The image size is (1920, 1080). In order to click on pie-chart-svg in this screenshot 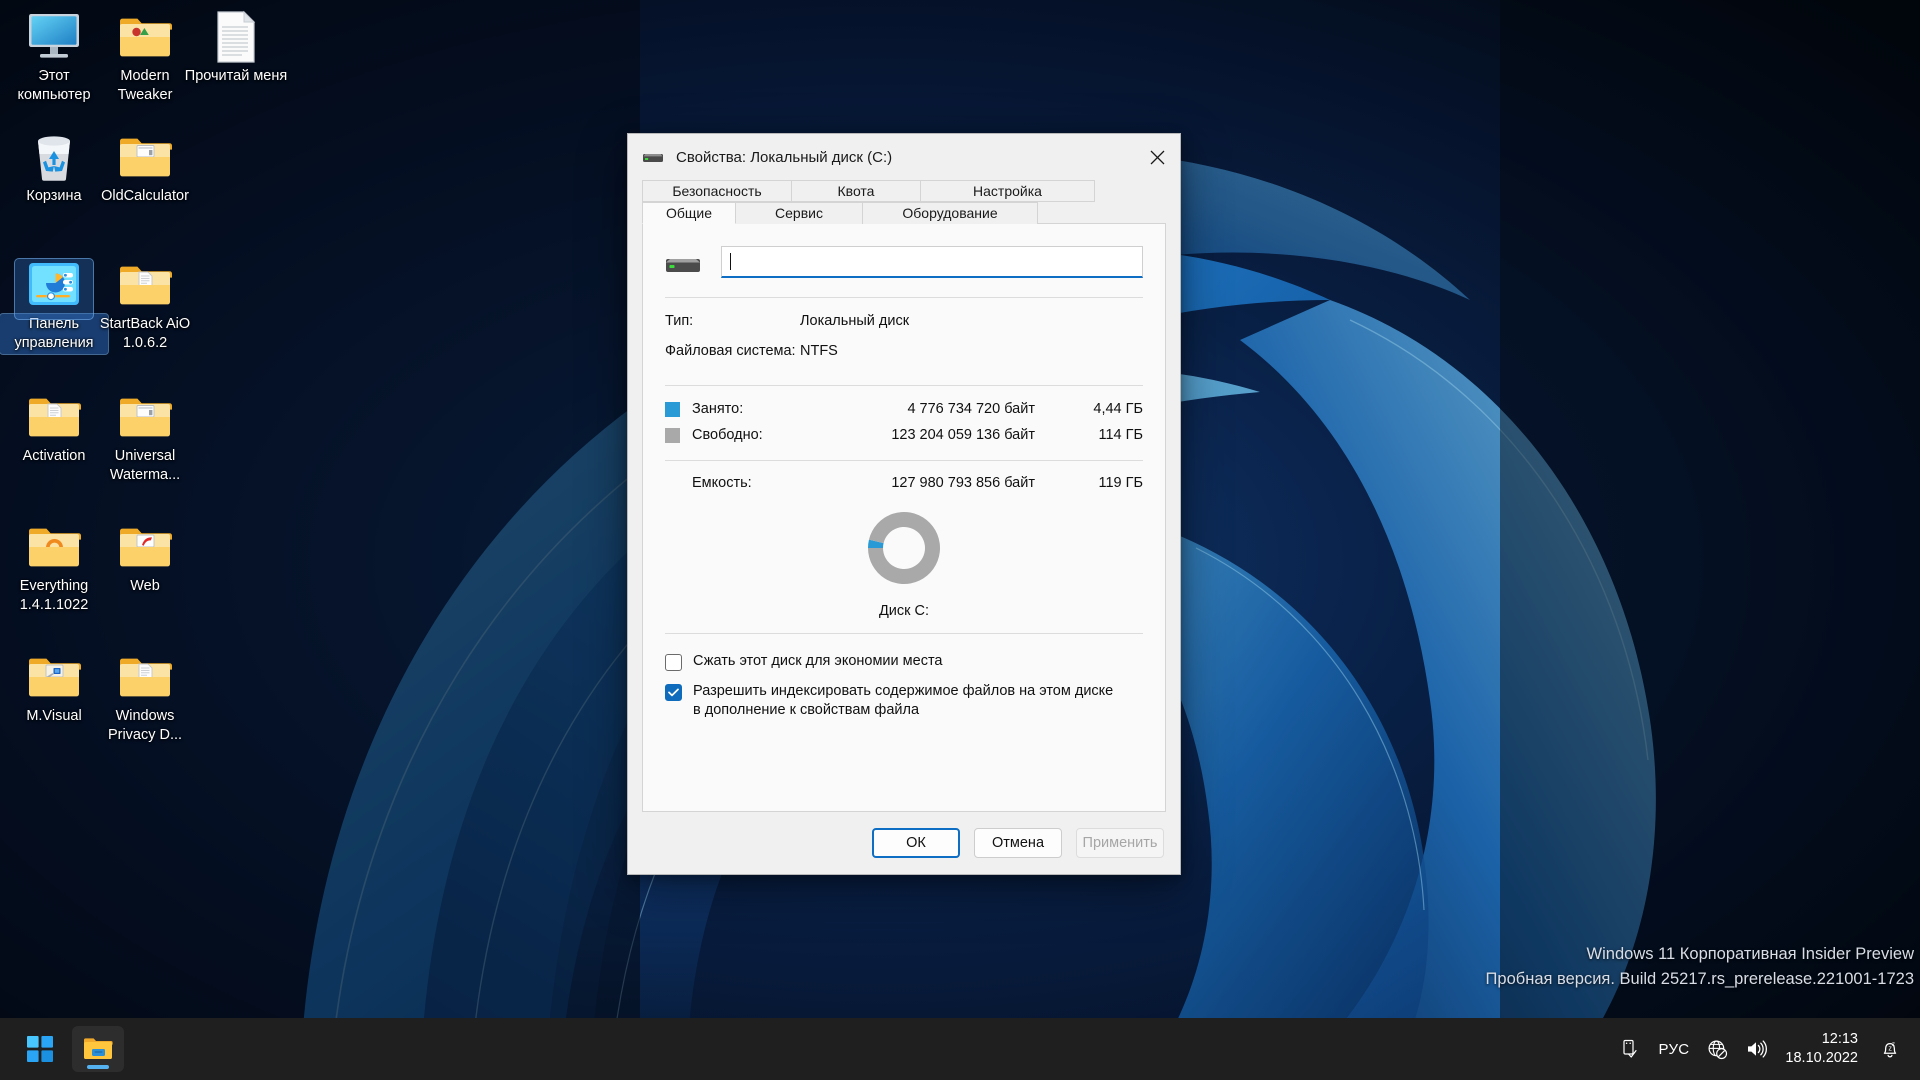, I will do `click(904, 548)`.